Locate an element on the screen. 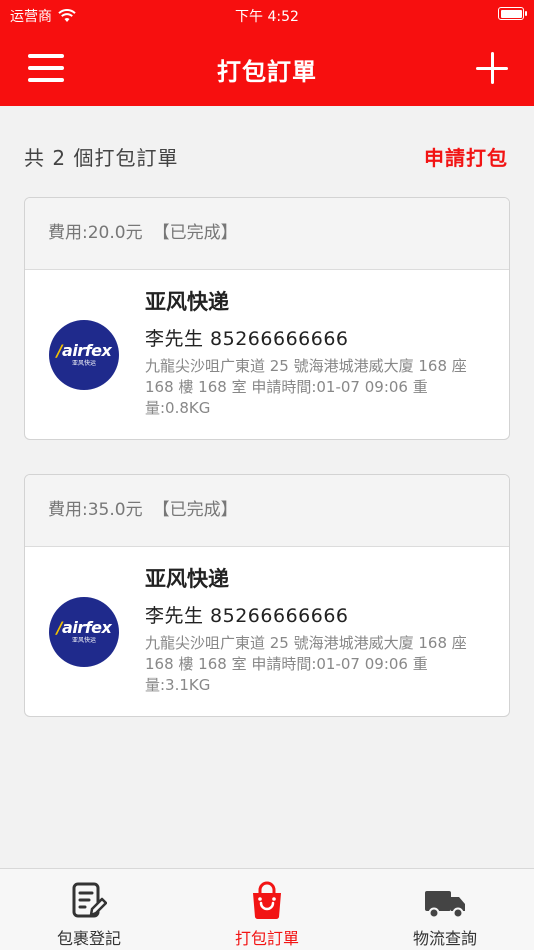 The width and height of the screenshot is (534, 950). clock: 下午 4:52 is located at coordinates (267, 17).